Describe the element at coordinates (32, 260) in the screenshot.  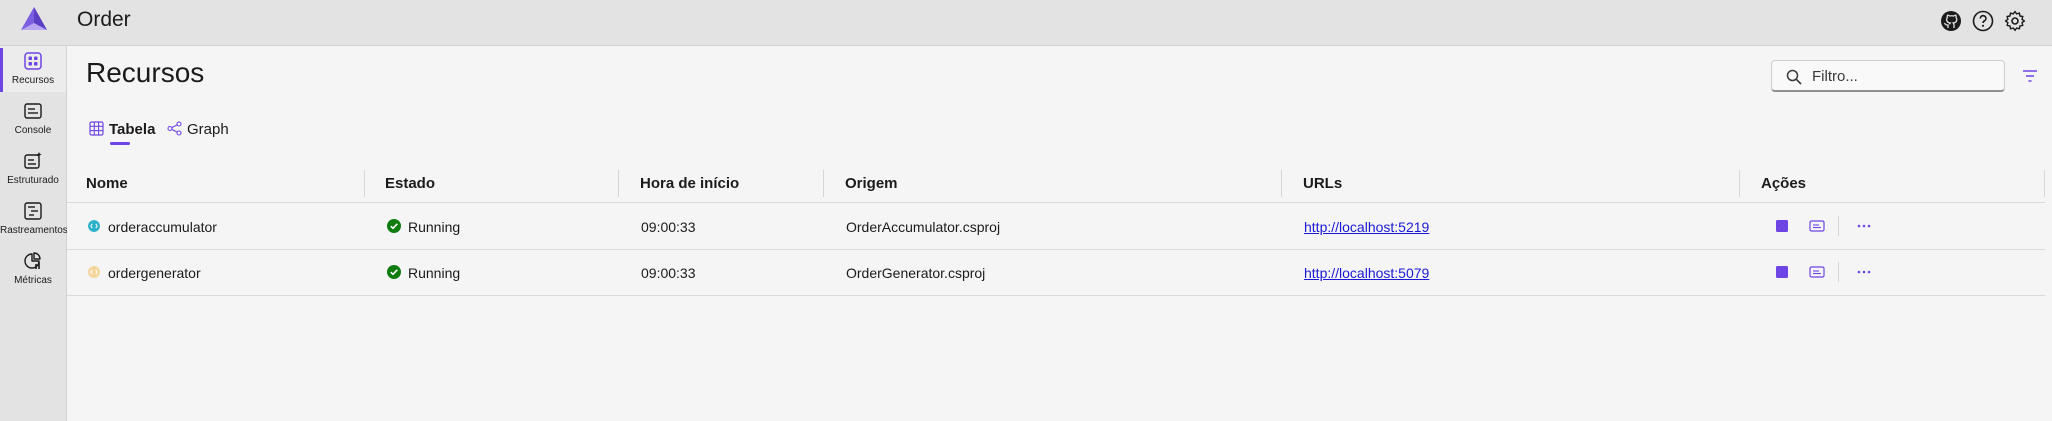
I see `metrics-icon` at that location.